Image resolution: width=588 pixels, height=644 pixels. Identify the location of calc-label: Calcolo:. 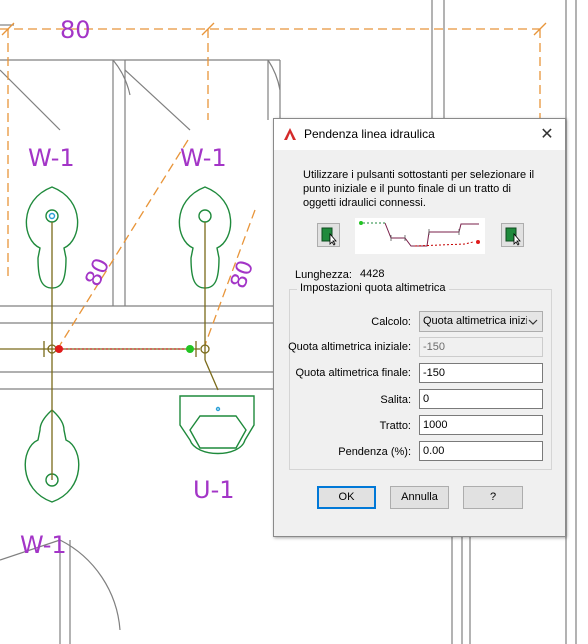
(391, 322).